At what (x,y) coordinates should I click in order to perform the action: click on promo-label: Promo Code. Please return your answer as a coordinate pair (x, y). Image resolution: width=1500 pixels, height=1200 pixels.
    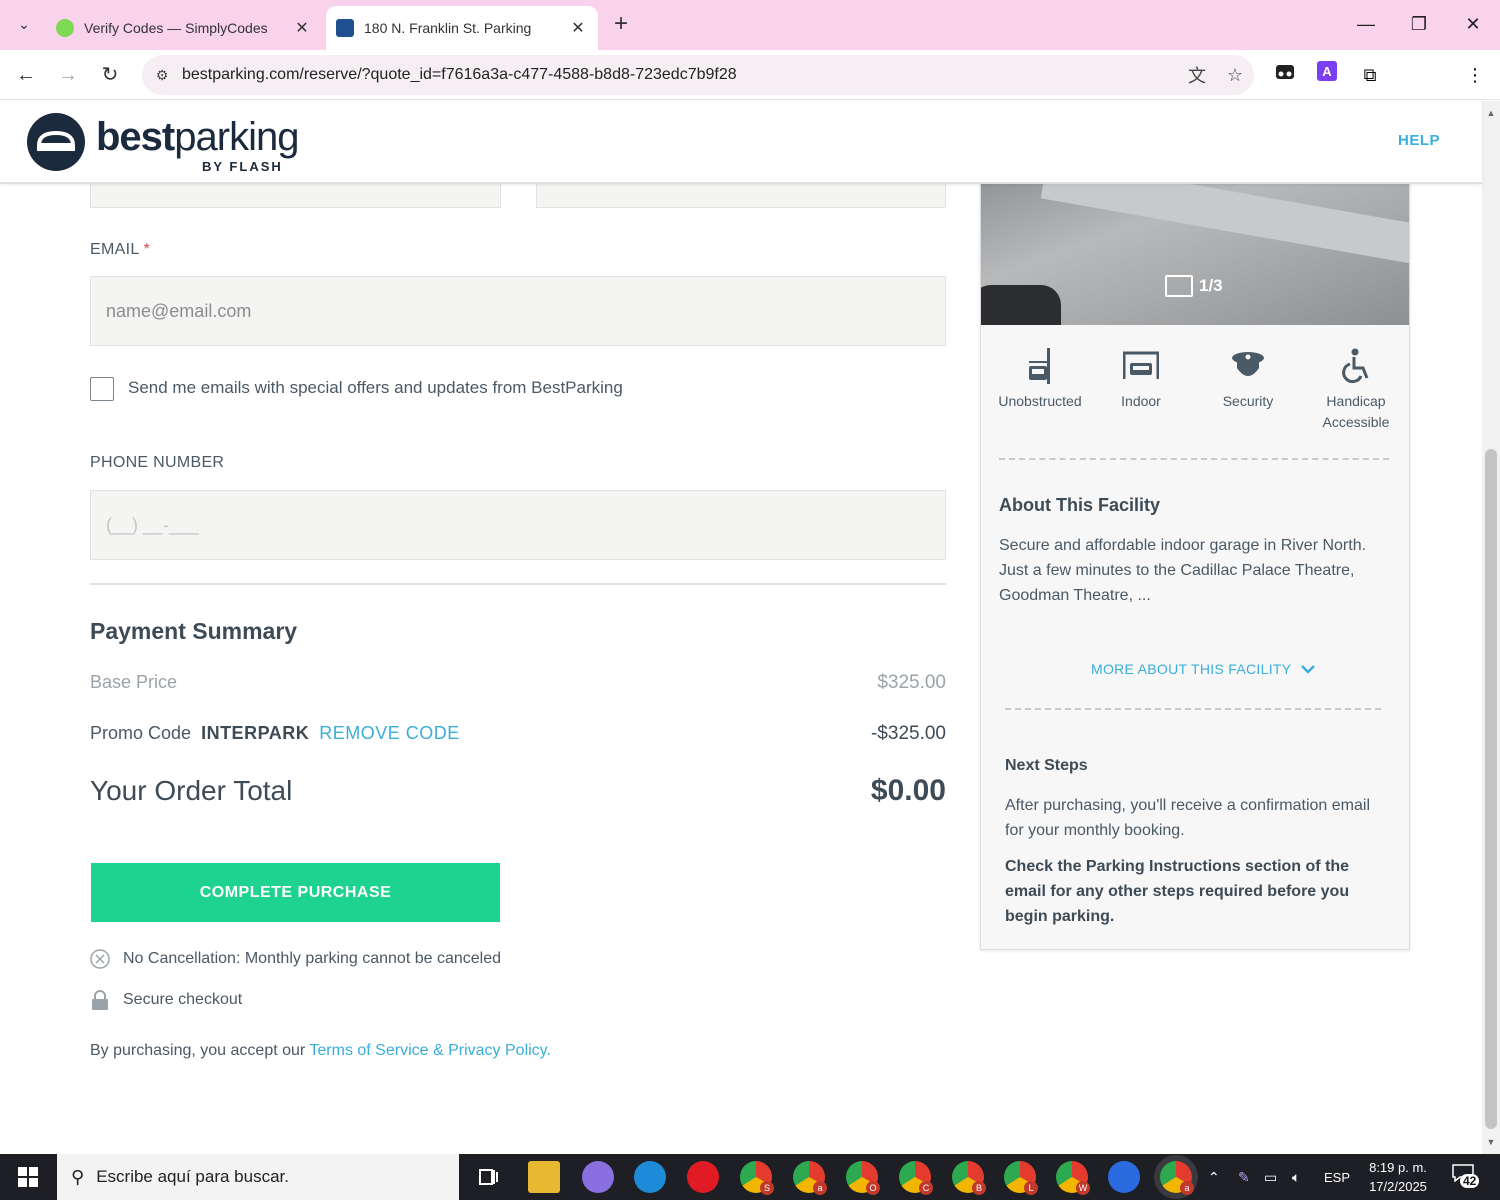
    Looking at the image, I should click on (141, 733).